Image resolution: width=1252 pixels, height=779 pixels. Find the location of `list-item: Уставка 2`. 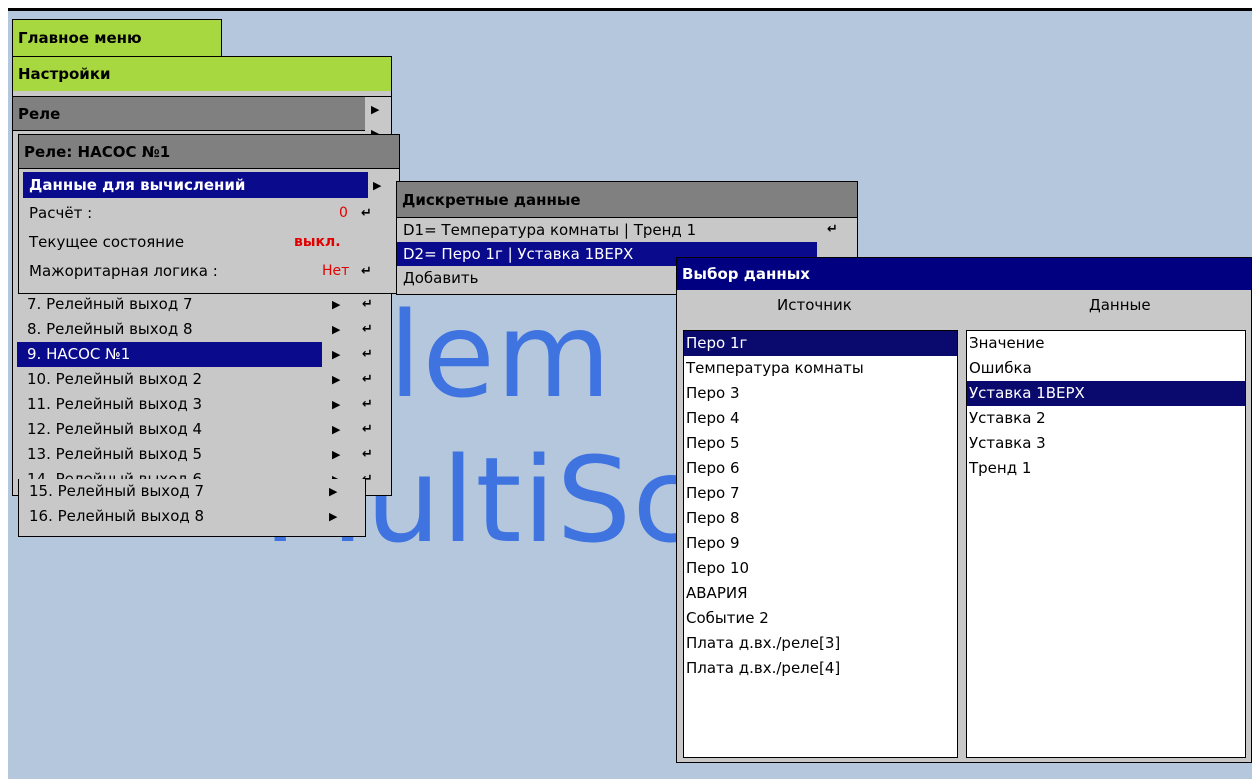

list-item: Уставка 2 is located at coordinates (1106, 418).